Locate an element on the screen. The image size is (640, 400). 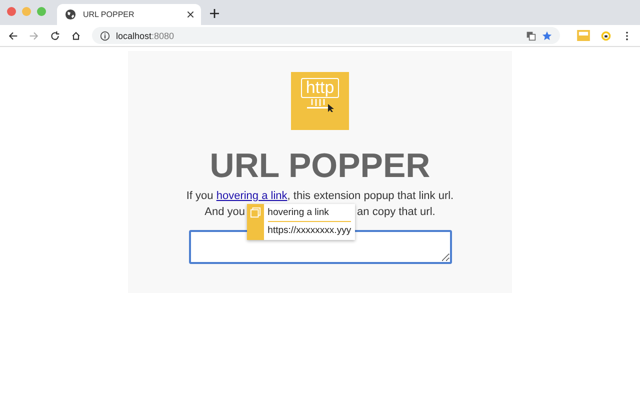
address-bar: localhost:8080 is located at coordinates (326, 35).